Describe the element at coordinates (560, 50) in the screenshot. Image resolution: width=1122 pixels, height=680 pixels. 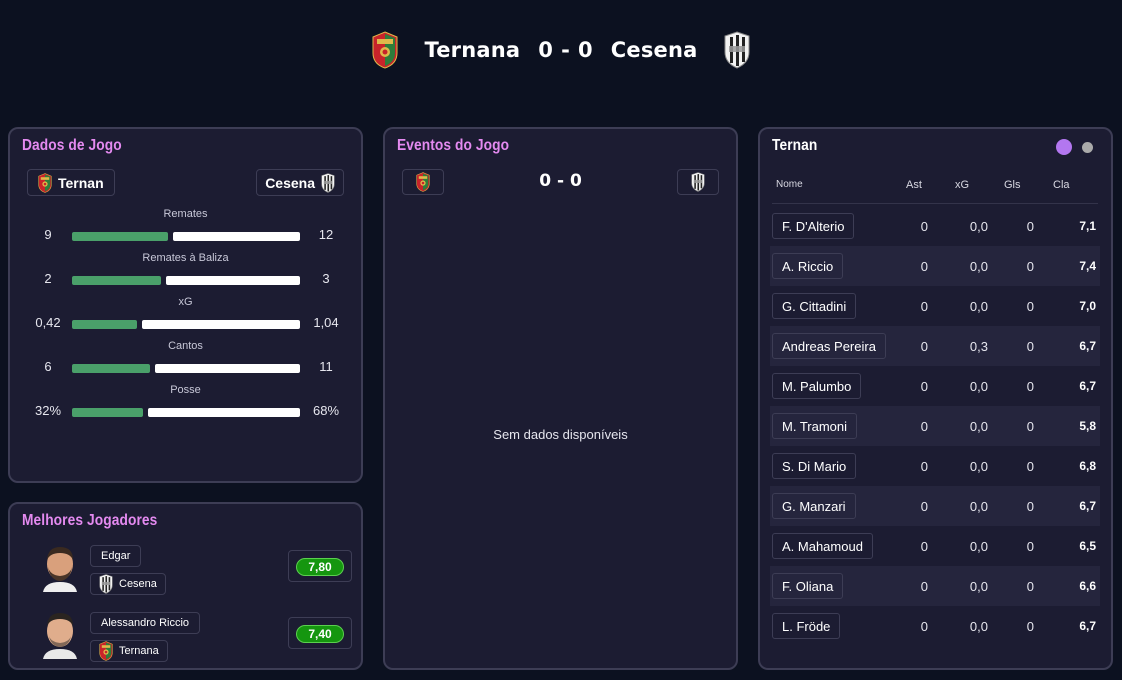
I see `match-scoreline: Ternana 0 - 0 Cesena` at that location.